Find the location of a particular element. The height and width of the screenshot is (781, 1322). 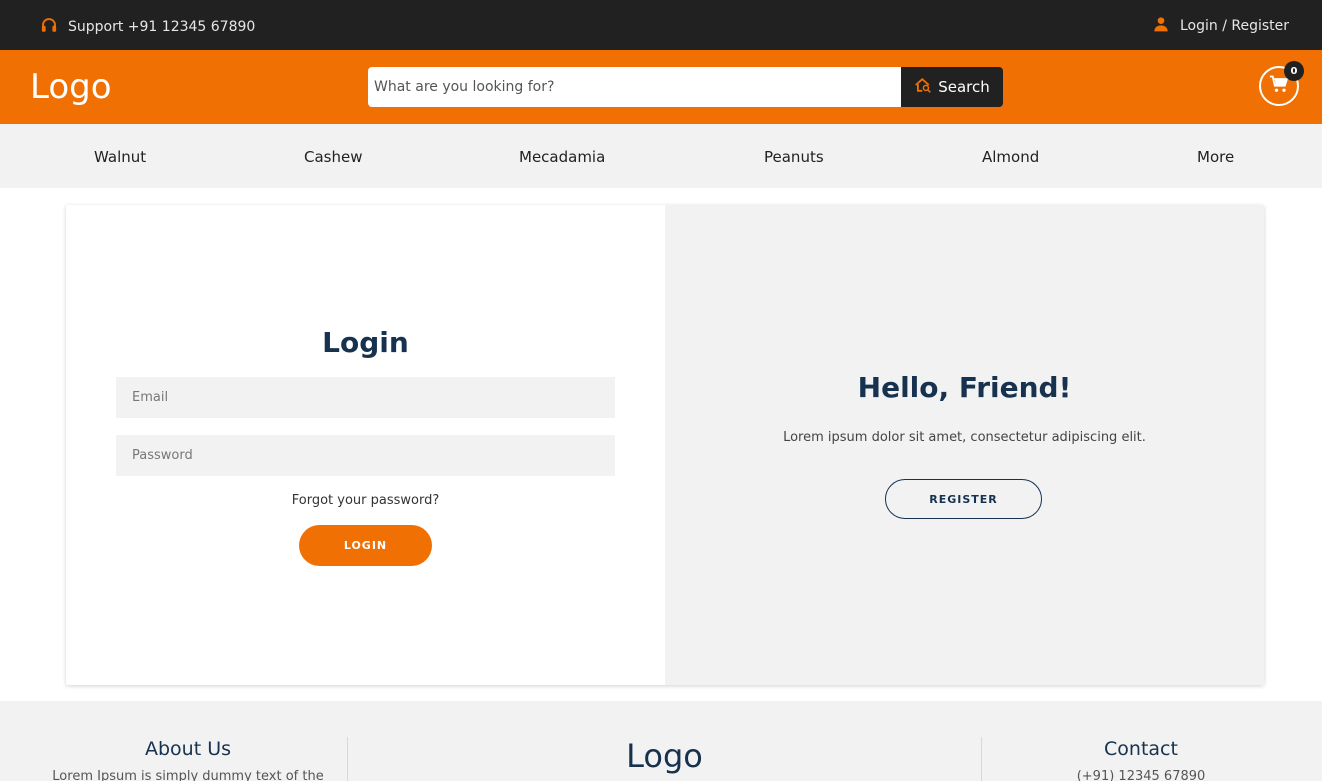

nav-item-almond: Almond is located at coordinates (1010, 157).